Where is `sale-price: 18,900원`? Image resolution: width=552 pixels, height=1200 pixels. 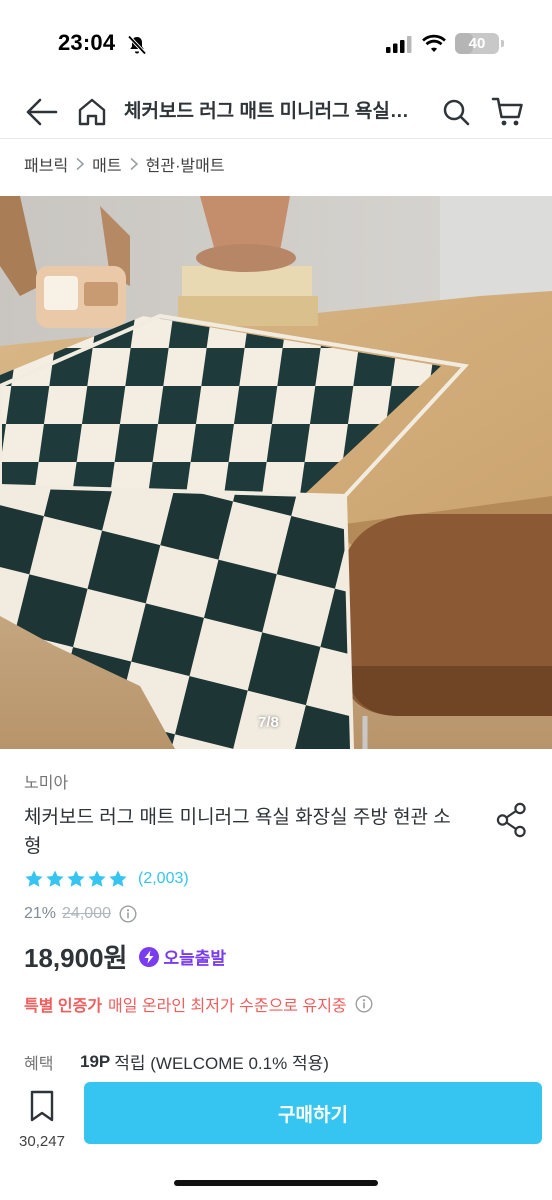
sale-price: 18,900원 is located at coordinates (76, 958).